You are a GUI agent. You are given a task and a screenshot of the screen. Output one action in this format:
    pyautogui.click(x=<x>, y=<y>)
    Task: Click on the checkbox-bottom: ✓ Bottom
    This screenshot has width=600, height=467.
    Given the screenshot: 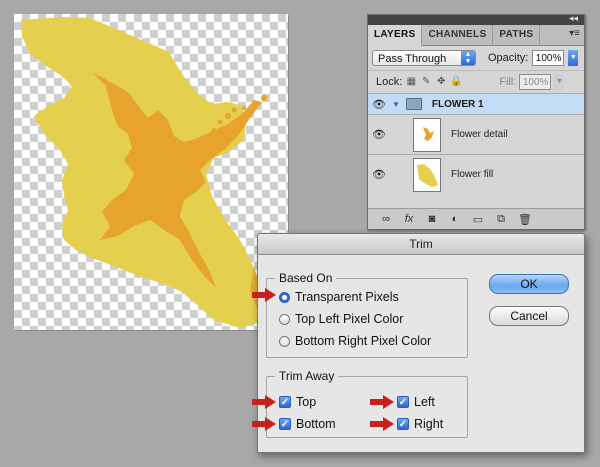 What is the action you would take?
    pyautogui.click(x=307, y=424)
    